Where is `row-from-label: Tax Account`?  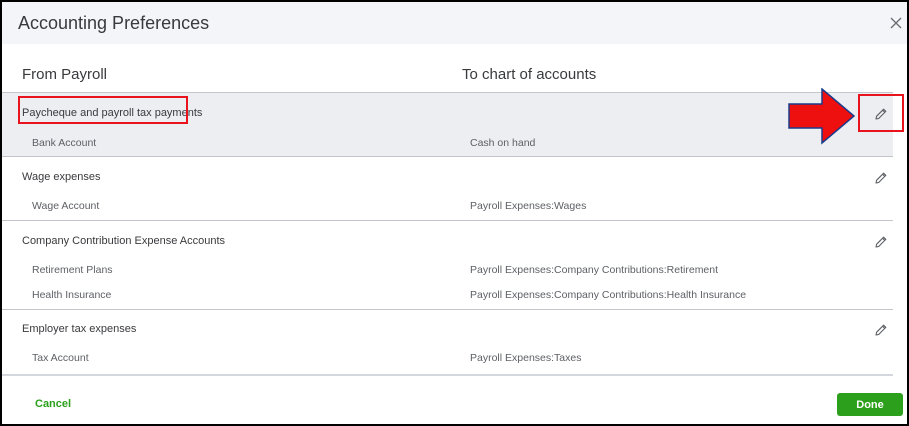
row-from-label: Tax Account is located at coordinates (60, 358).